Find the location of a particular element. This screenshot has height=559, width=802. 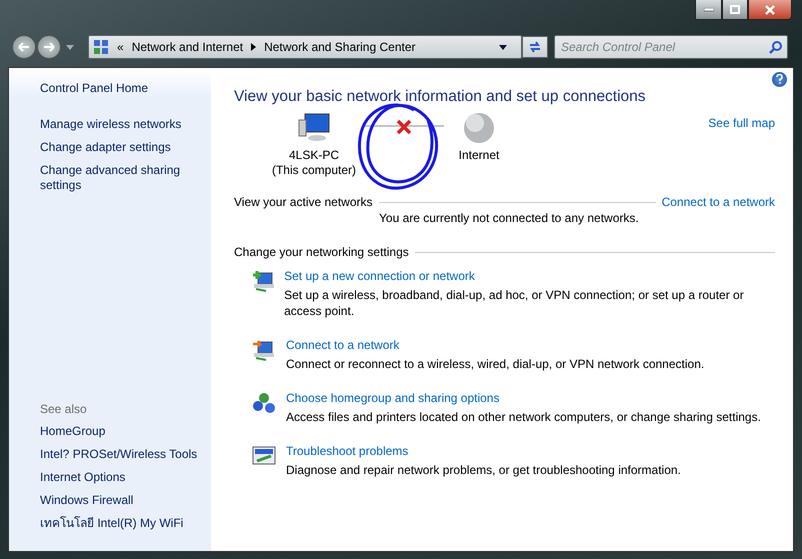

close-button is located at coordinates (770, 10).